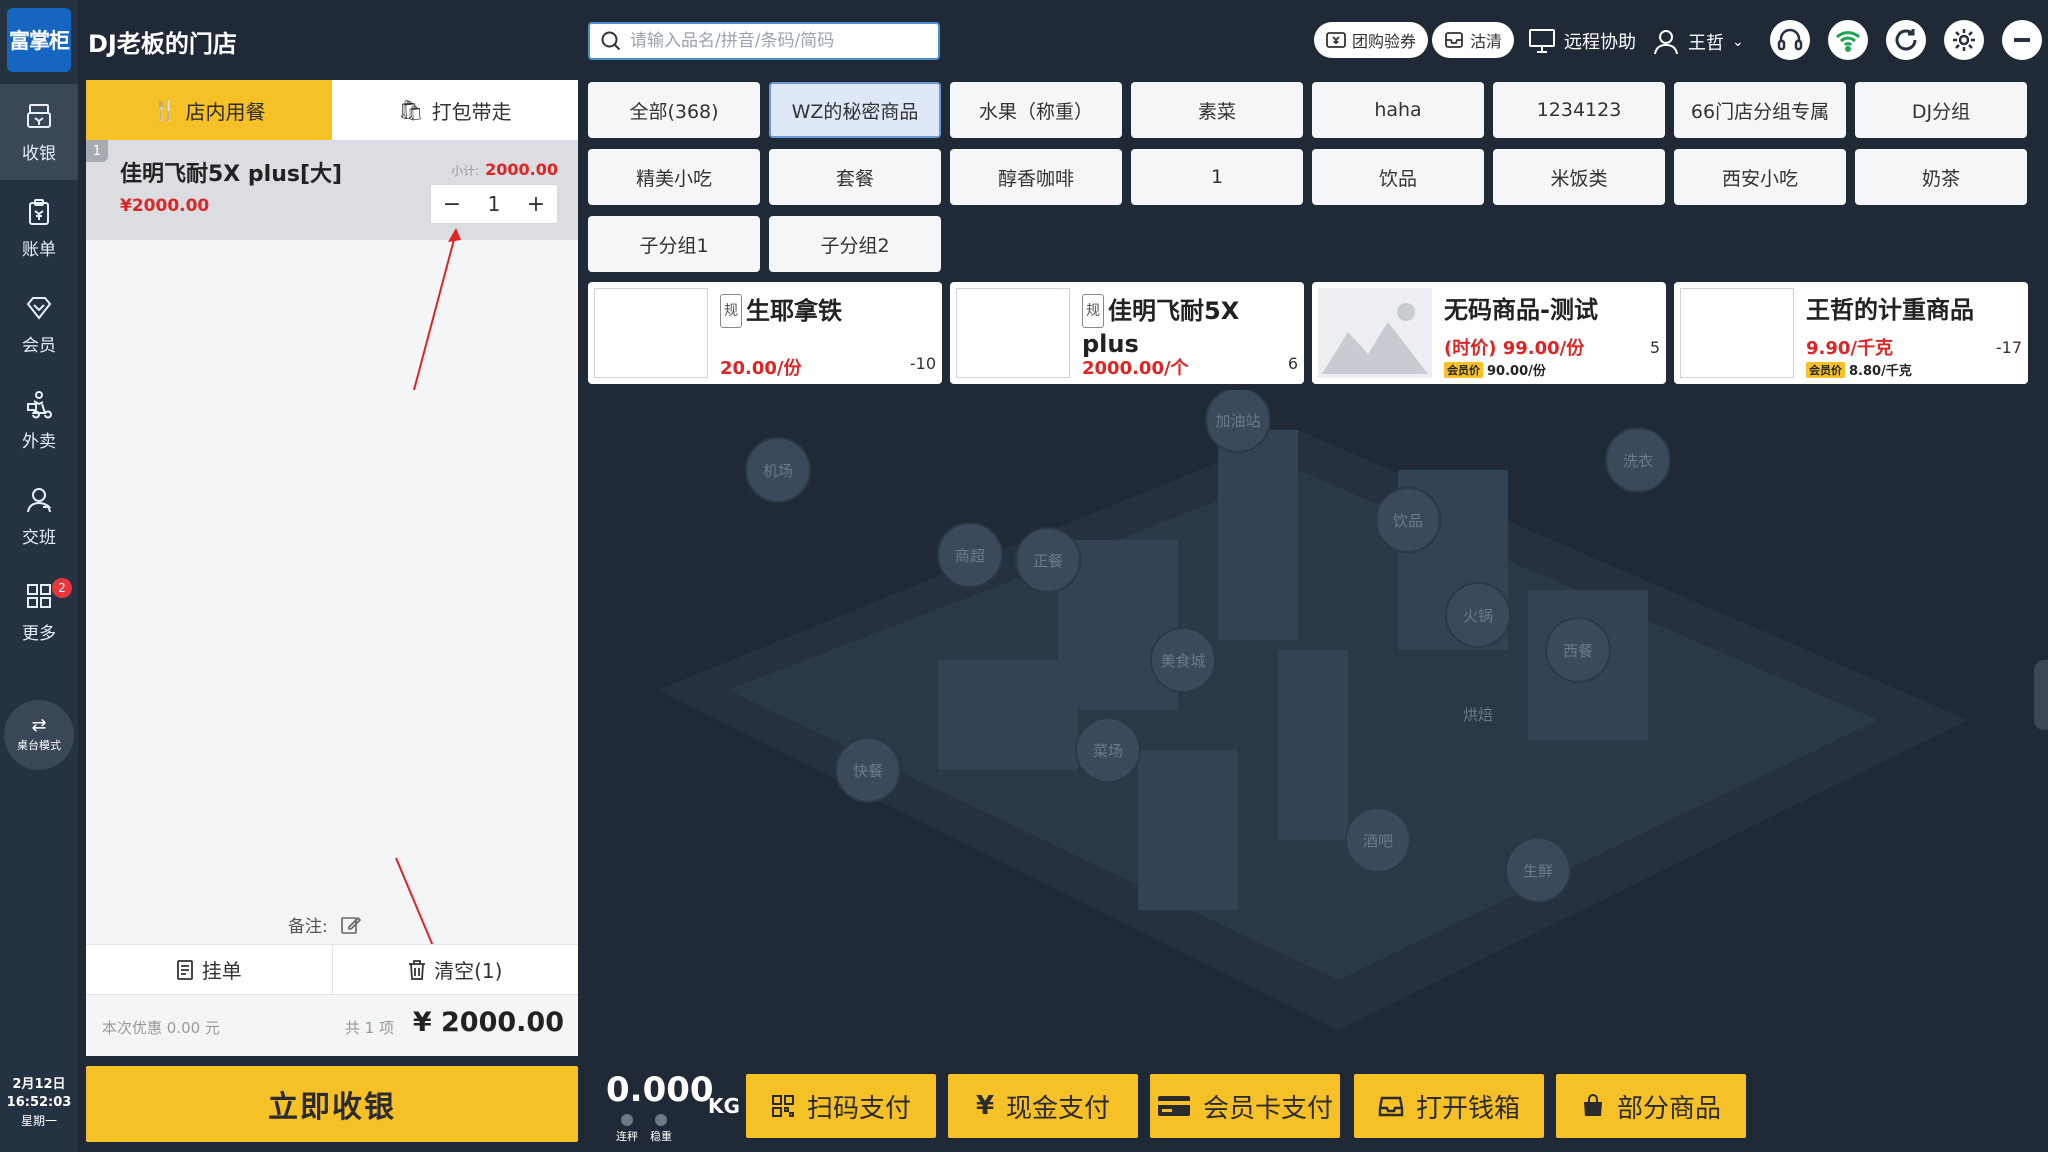 The image size is (2048, 1152). Describe the element at coordinates (1384, 41) in the screenshot. I see `group-coupon-label: 团购验券` at that location.